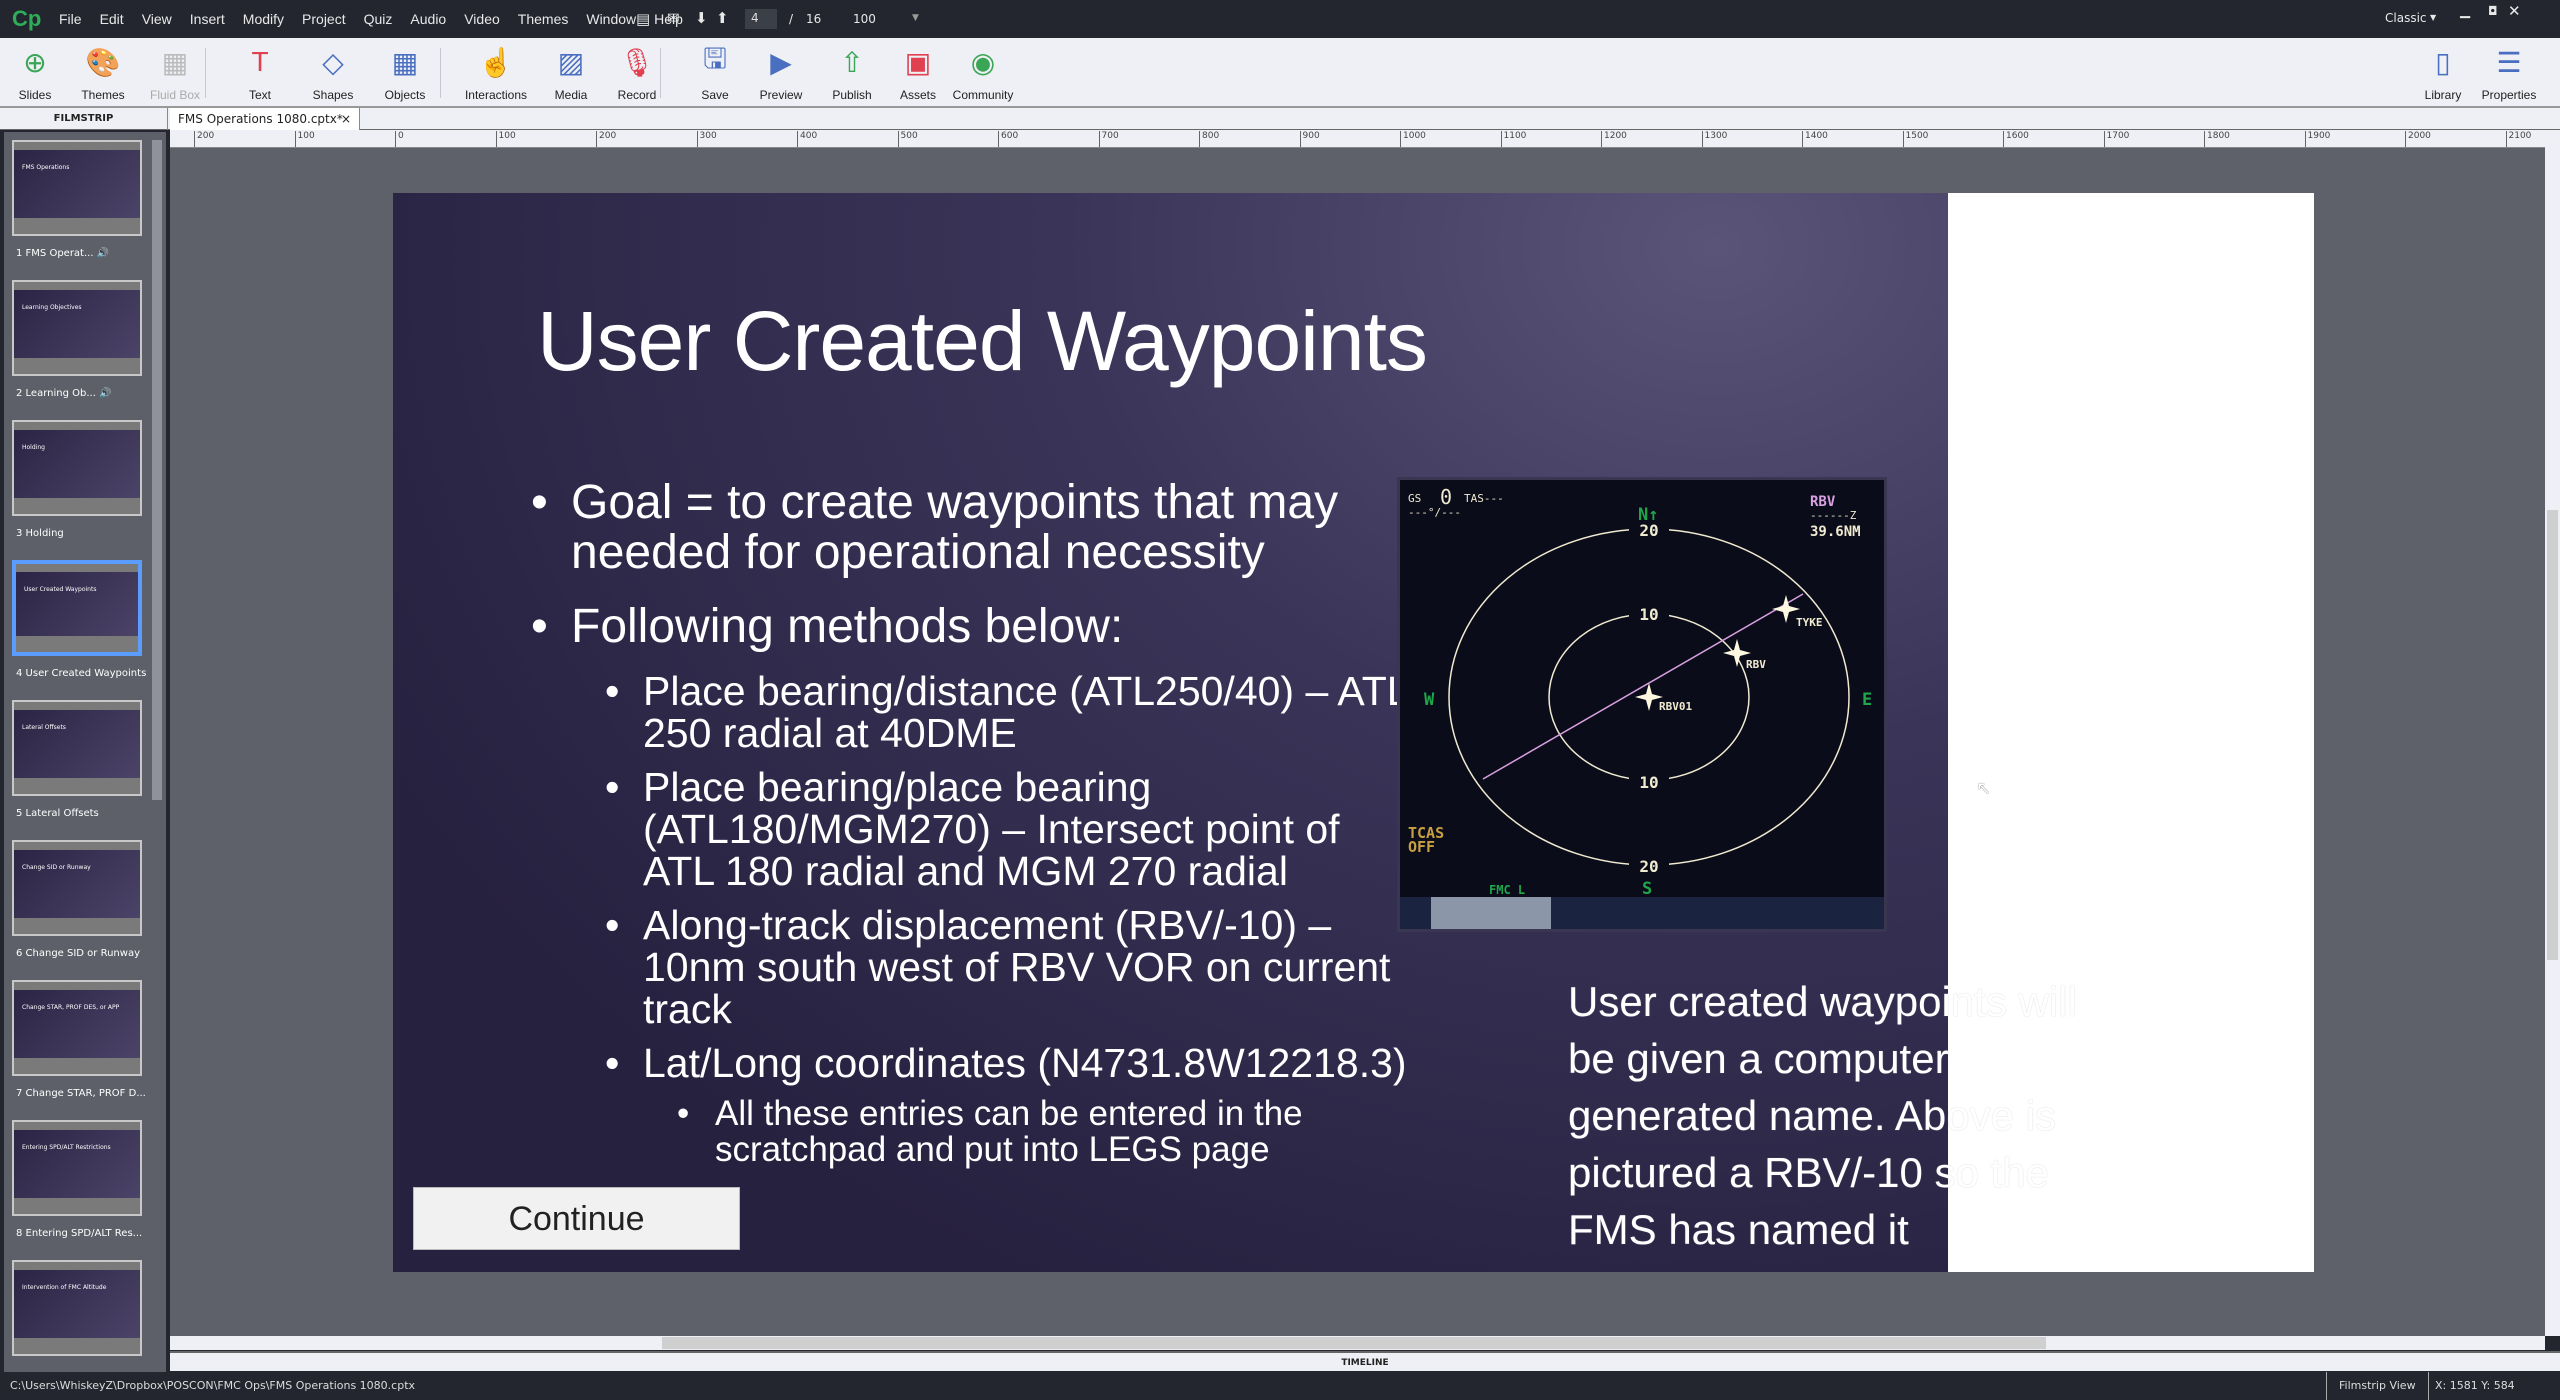 The width and height of the screenshot is (2560, 1400). Describe the element at coordinates (2552, 735) in the screenshot. I see `vertical-scroll-thumb` at that location.